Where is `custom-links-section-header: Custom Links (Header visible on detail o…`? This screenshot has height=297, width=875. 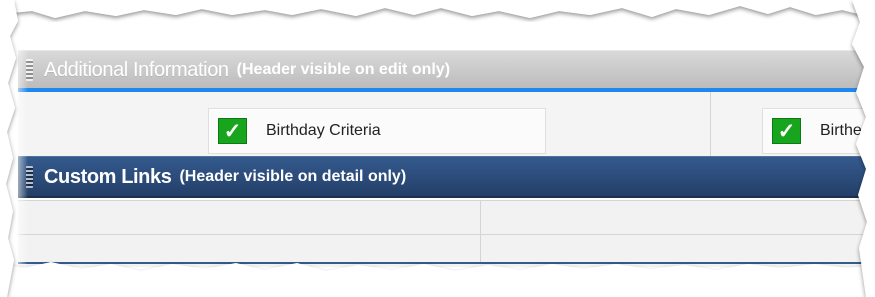 custom-links-section-header: Custom Links (Header visible on detail o… is located at coordinates (446, 177).